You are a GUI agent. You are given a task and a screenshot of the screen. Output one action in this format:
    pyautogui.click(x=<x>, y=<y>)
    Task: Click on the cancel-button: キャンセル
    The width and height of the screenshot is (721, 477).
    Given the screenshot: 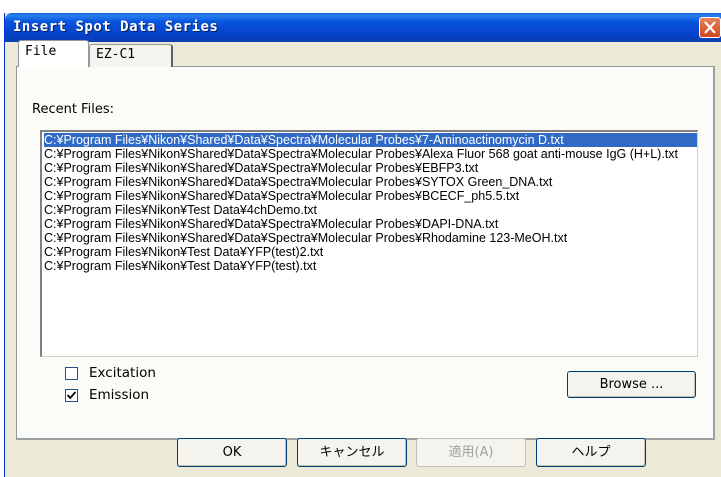 What is the action you would take?
    pyautogui.click(x=352, y=452)
    